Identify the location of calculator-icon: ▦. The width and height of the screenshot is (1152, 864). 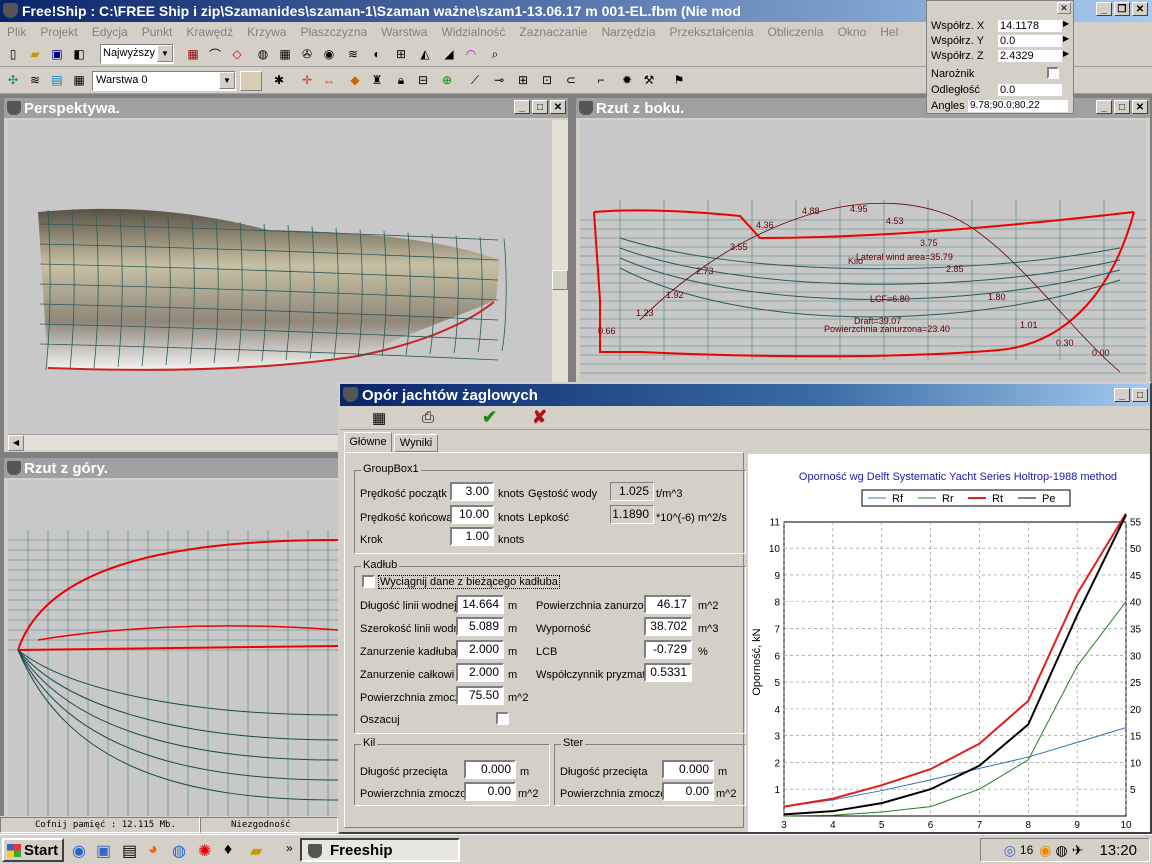
(379, 418).